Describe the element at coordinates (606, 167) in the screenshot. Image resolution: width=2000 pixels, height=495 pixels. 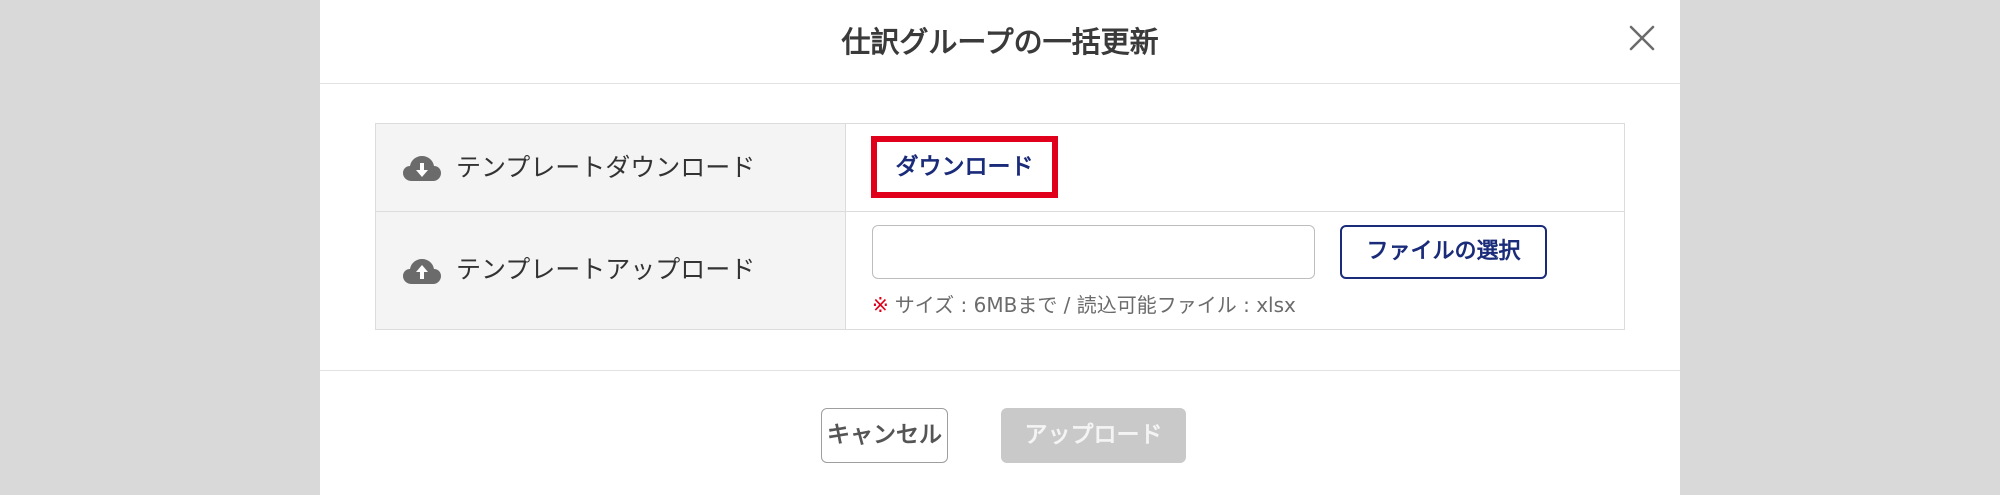
I see `template-download-label: テンプレートダウンロード` at that location.